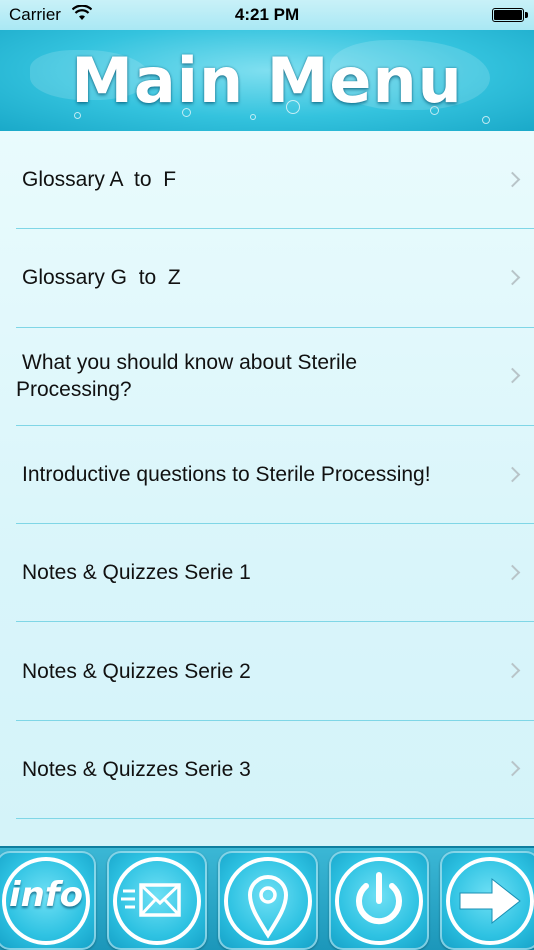  I want to click on menu-item-glossary-a-f: Glossary A to F, so click(275, 180).